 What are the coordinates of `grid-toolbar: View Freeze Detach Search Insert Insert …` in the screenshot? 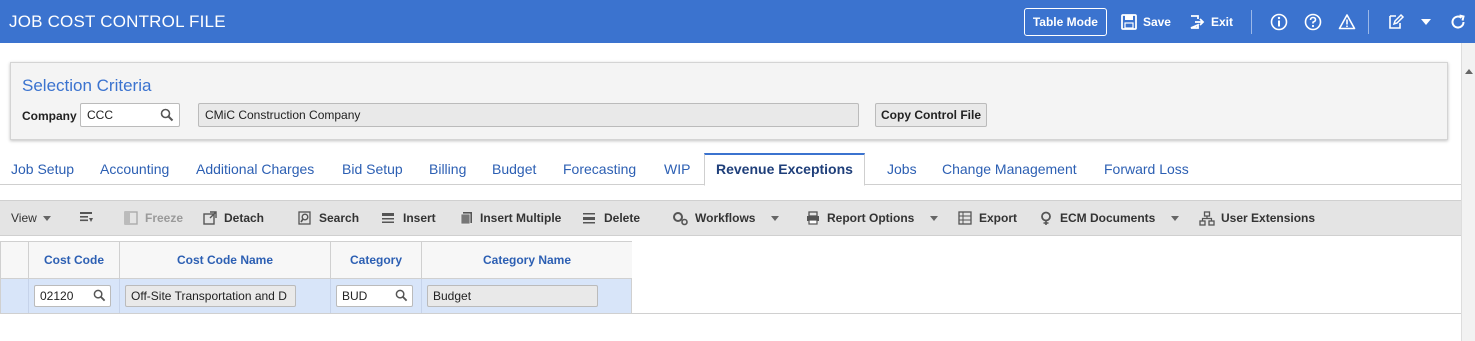 It's located at (730, 218).